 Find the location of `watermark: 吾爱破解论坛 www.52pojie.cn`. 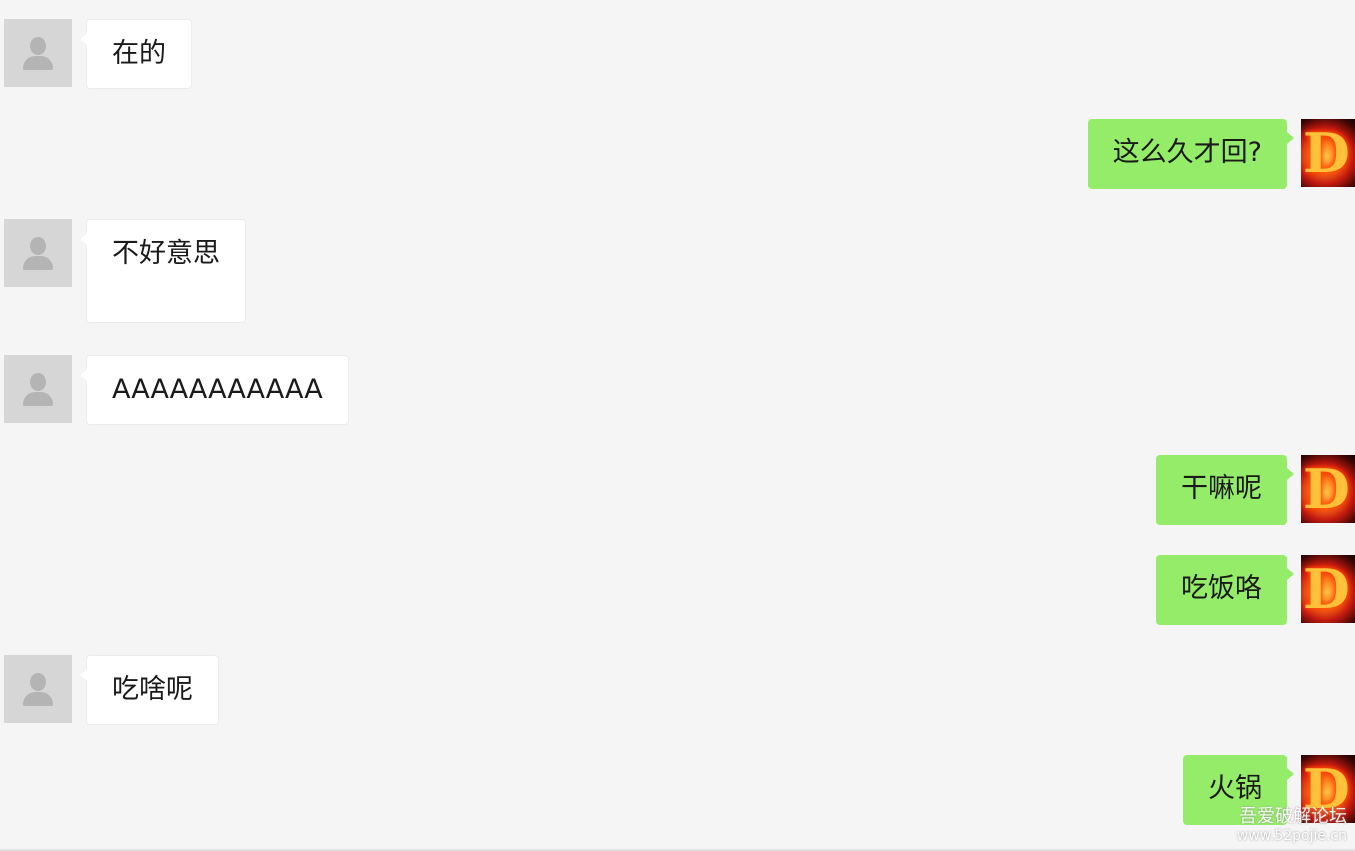

watermark: 吾爱破解论坛 www.52pojie.cn is located at coordinates (1292, 826).